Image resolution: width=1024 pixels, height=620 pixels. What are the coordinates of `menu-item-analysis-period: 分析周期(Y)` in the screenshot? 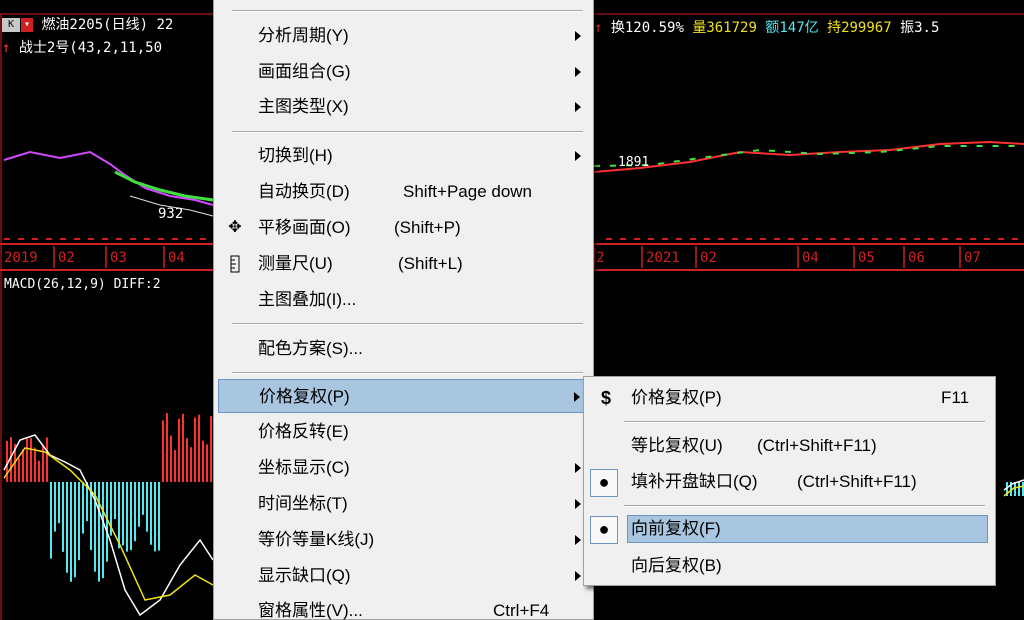 It's located at (403, 36).